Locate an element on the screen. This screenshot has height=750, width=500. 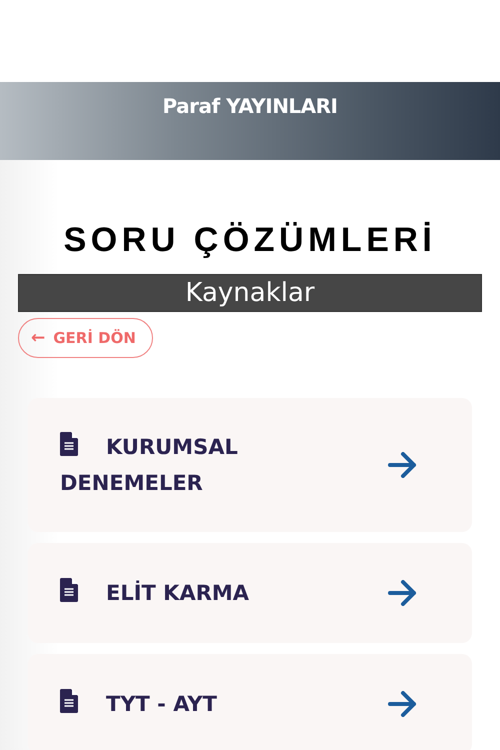
resource-link: TYT - AYT is located at coordinates (250, 702).